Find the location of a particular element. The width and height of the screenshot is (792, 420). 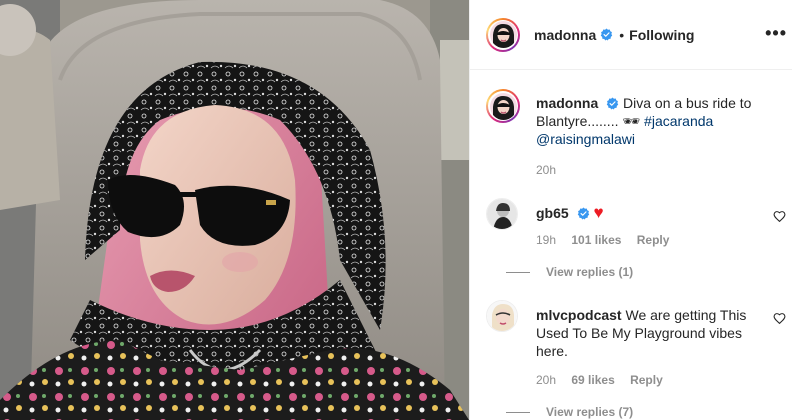

view-replies-button: View replies (1) is located at coordinates (561, 272).